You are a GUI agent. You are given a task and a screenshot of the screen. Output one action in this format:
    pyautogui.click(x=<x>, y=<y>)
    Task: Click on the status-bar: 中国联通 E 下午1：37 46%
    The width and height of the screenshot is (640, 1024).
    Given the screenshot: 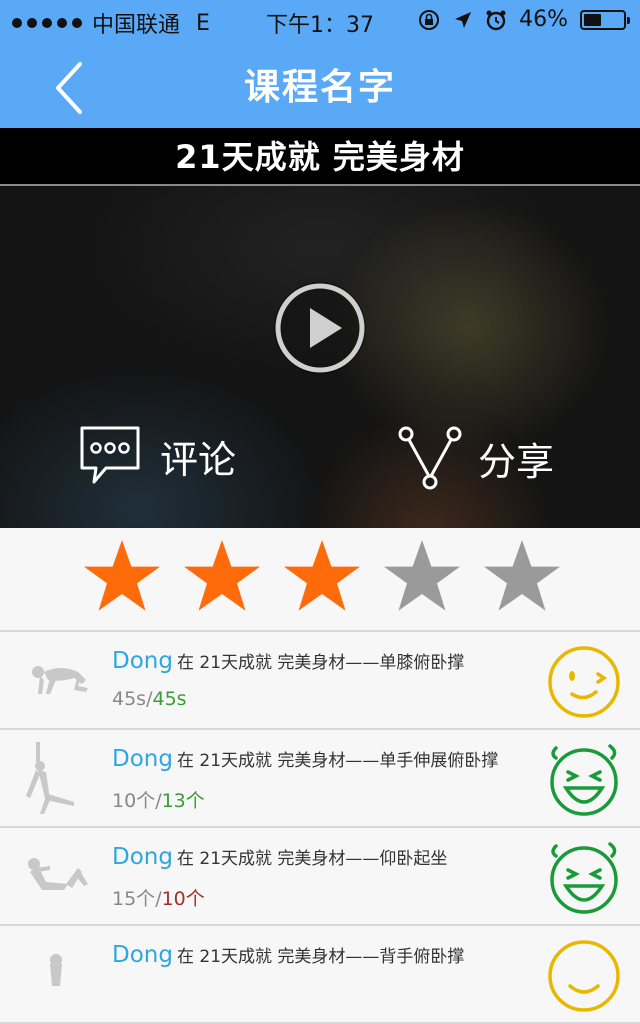 What is the action you would take?
    pyautogui.click(x=320, y=20)
    